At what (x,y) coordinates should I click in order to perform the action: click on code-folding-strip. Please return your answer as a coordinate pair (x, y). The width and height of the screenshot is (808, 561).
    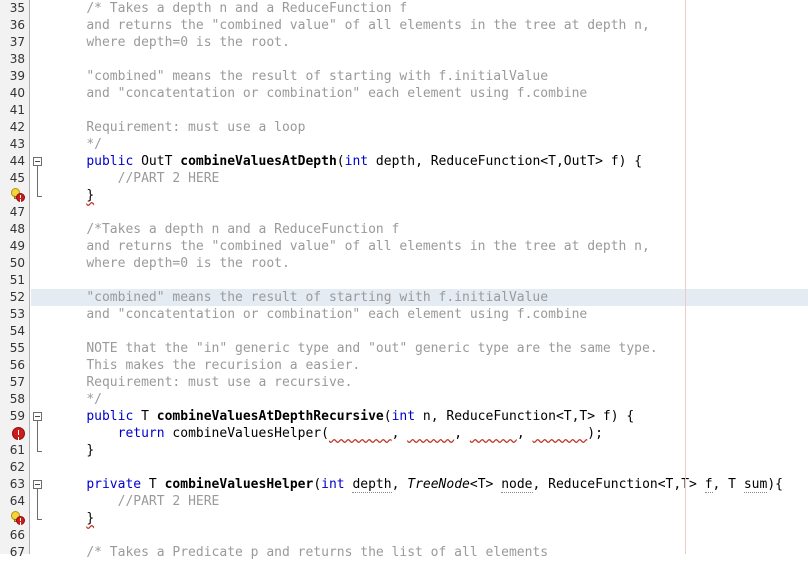
    Looking at the image, I should click on (42, 277).